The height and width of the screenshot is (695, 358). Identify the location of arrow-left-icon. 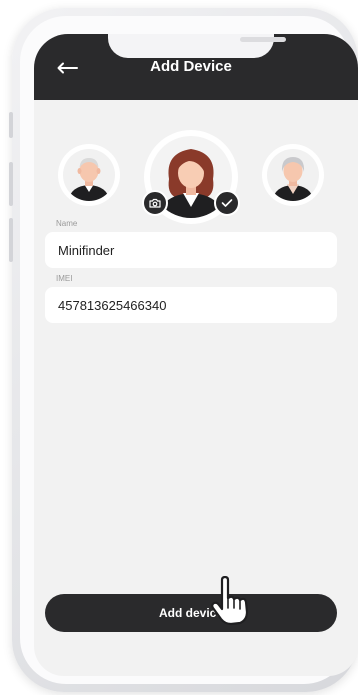
(67, 68).